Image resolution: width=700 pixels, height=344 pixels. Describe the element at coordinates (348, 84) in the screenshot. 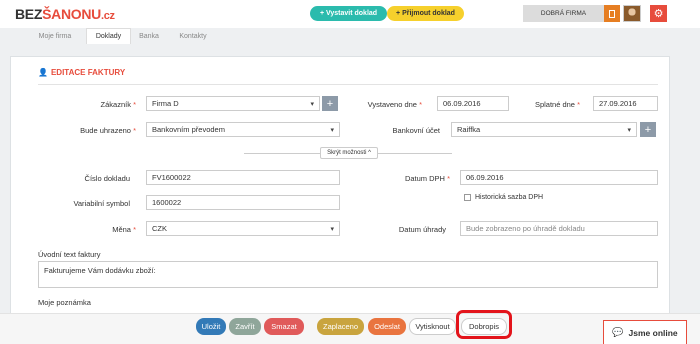

I see `title-divider` at that location.